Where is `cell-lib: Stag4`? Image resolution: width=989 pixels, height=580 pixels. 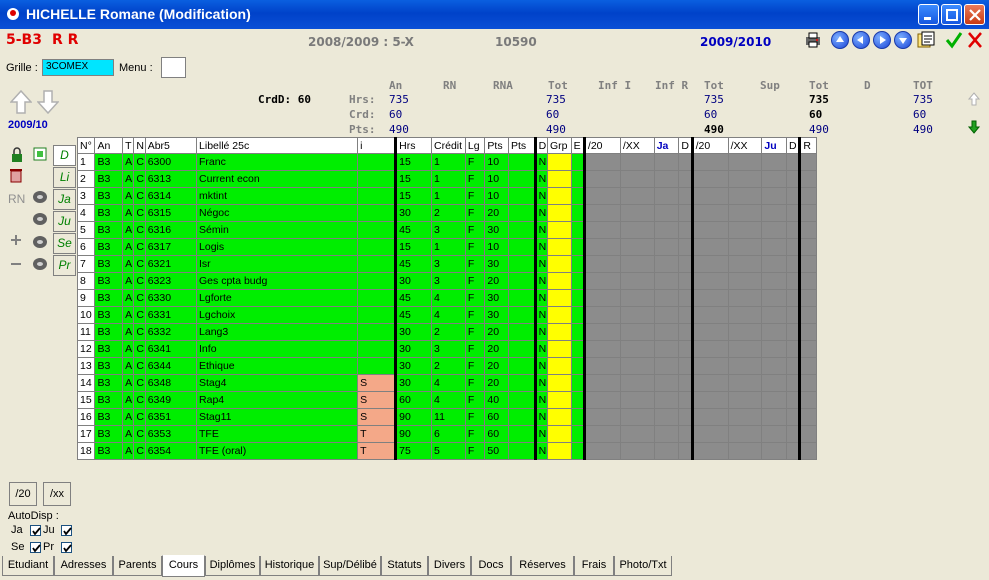
cell-lib: Stag4 is located at coordinates (277, 383).